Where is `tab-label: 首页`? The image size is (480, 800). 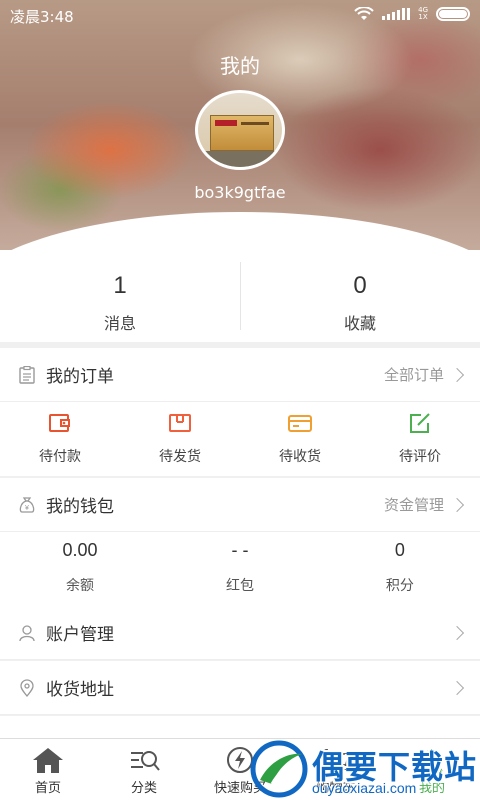
tab-label: 首页 is located at coordinates (47, 788).